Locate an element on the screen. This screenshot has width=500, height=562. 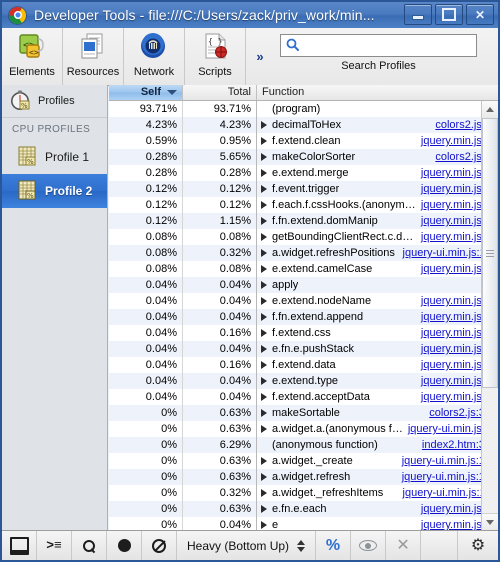
percent-icon: % is located at coordinates (333, 545).